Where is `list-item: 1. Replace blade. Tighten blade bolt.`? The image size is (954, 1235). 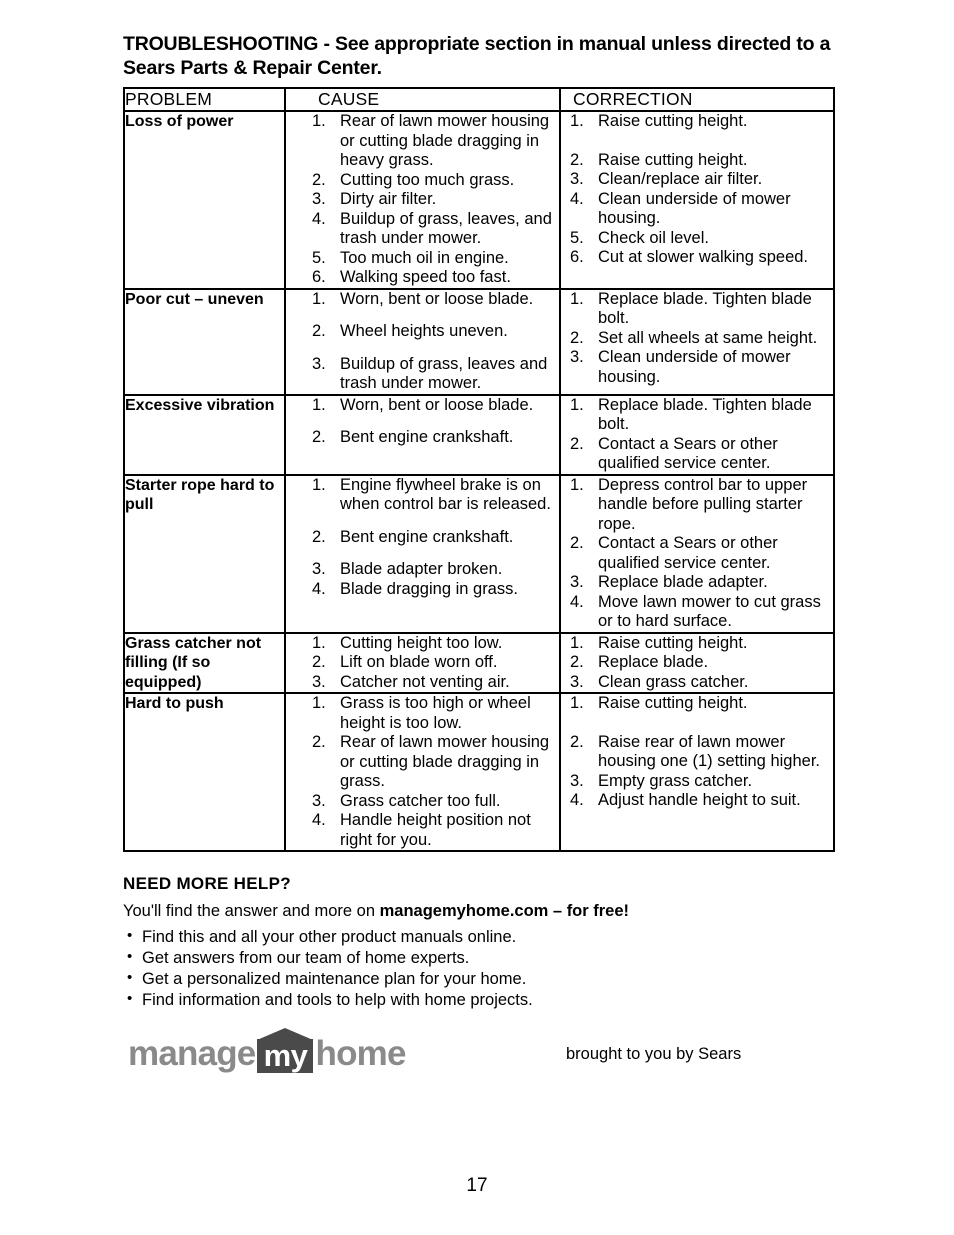 list-item: 1. Replace blade. Tighten blade bolt. is located at coordinates (701, 309).